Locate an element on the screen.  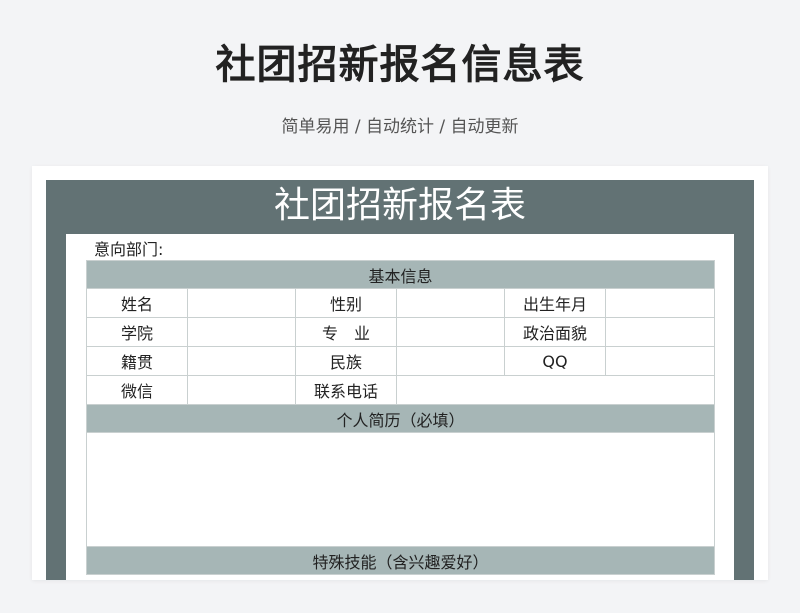
hometown-label: 籍贯 is located at coordinates (137, 361).